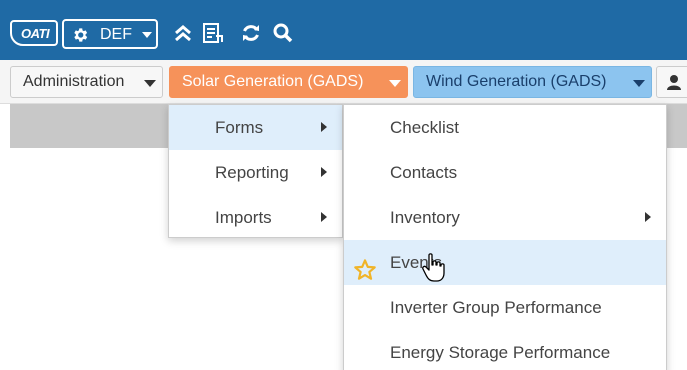  Describe the element at coordinates (251, 33) in the screenshot. I see `refresh-icon` at that location.